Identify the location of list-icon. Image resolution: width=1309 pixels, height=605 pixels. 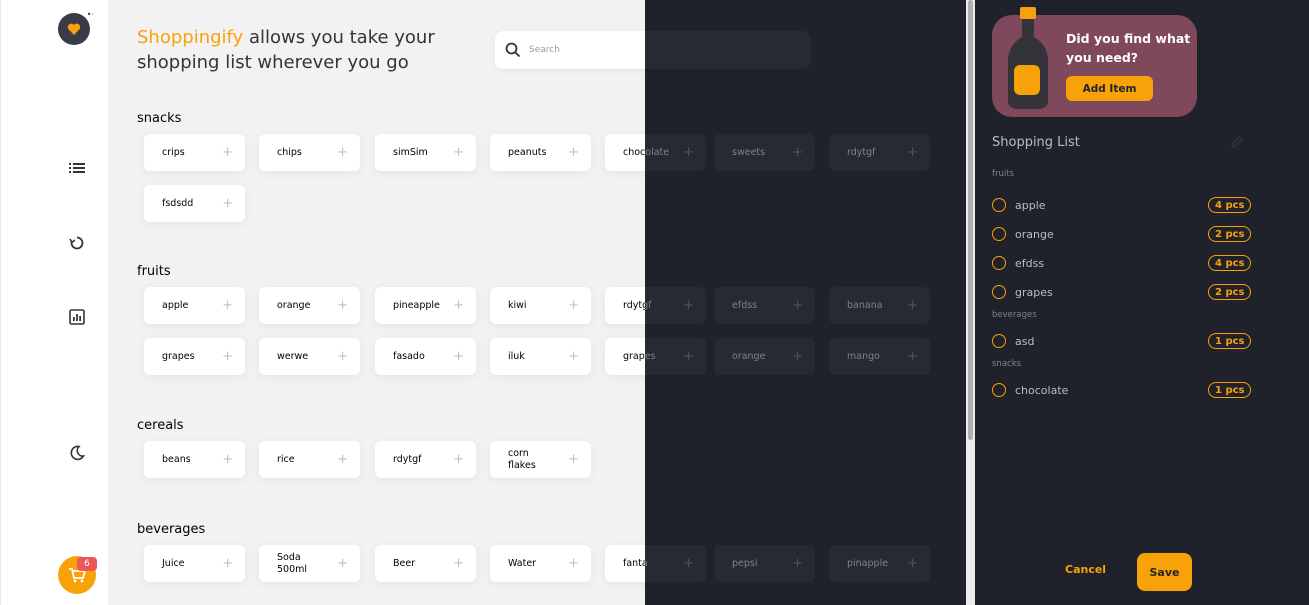
(77, 168).